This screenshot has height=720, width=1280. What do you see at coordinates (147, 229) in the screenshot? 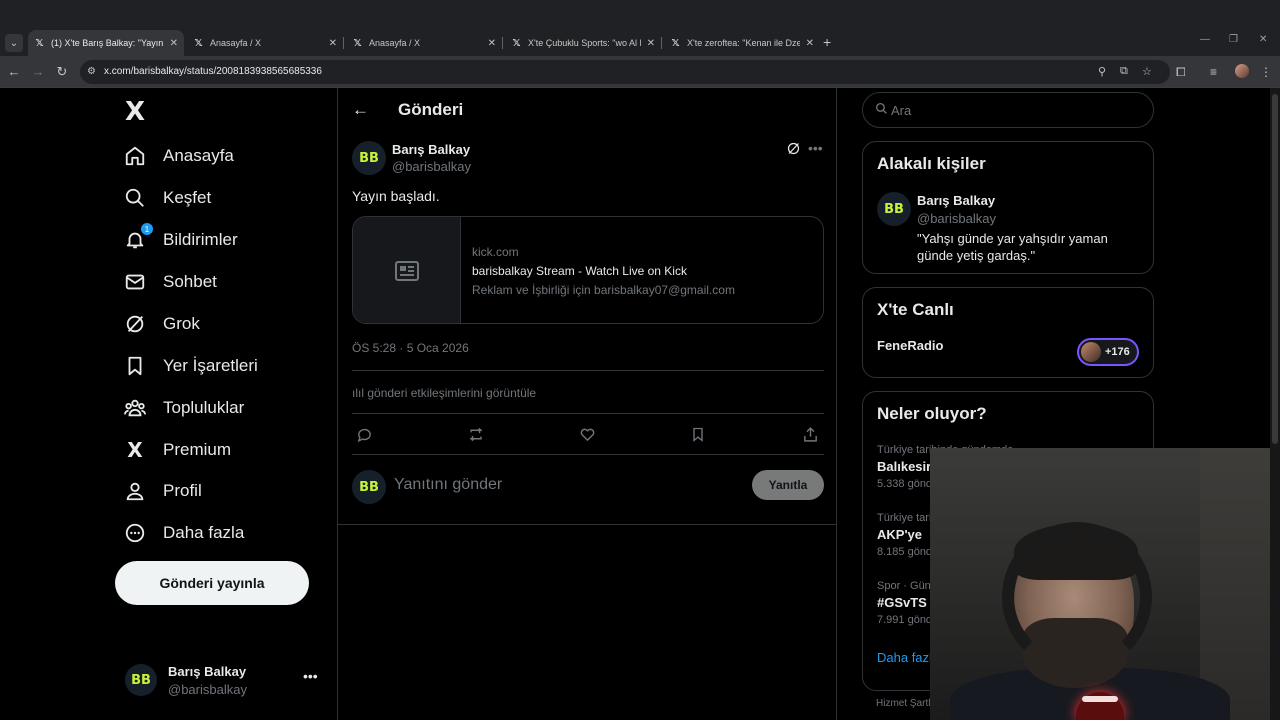
I see `notification-badge: 1` at bounding box center [147, 229].